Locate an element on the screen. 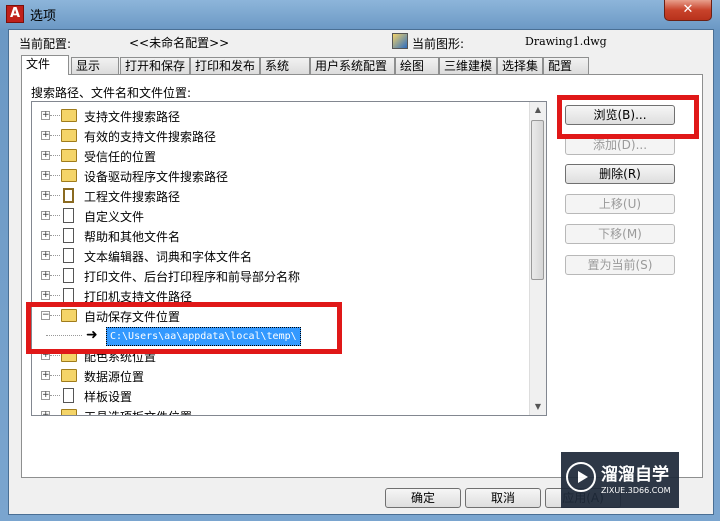 This screenshot has height=521, width=720. search-paths-heading: 搜索路径、文件名和文件位置: is located at coordinates (111, 93).